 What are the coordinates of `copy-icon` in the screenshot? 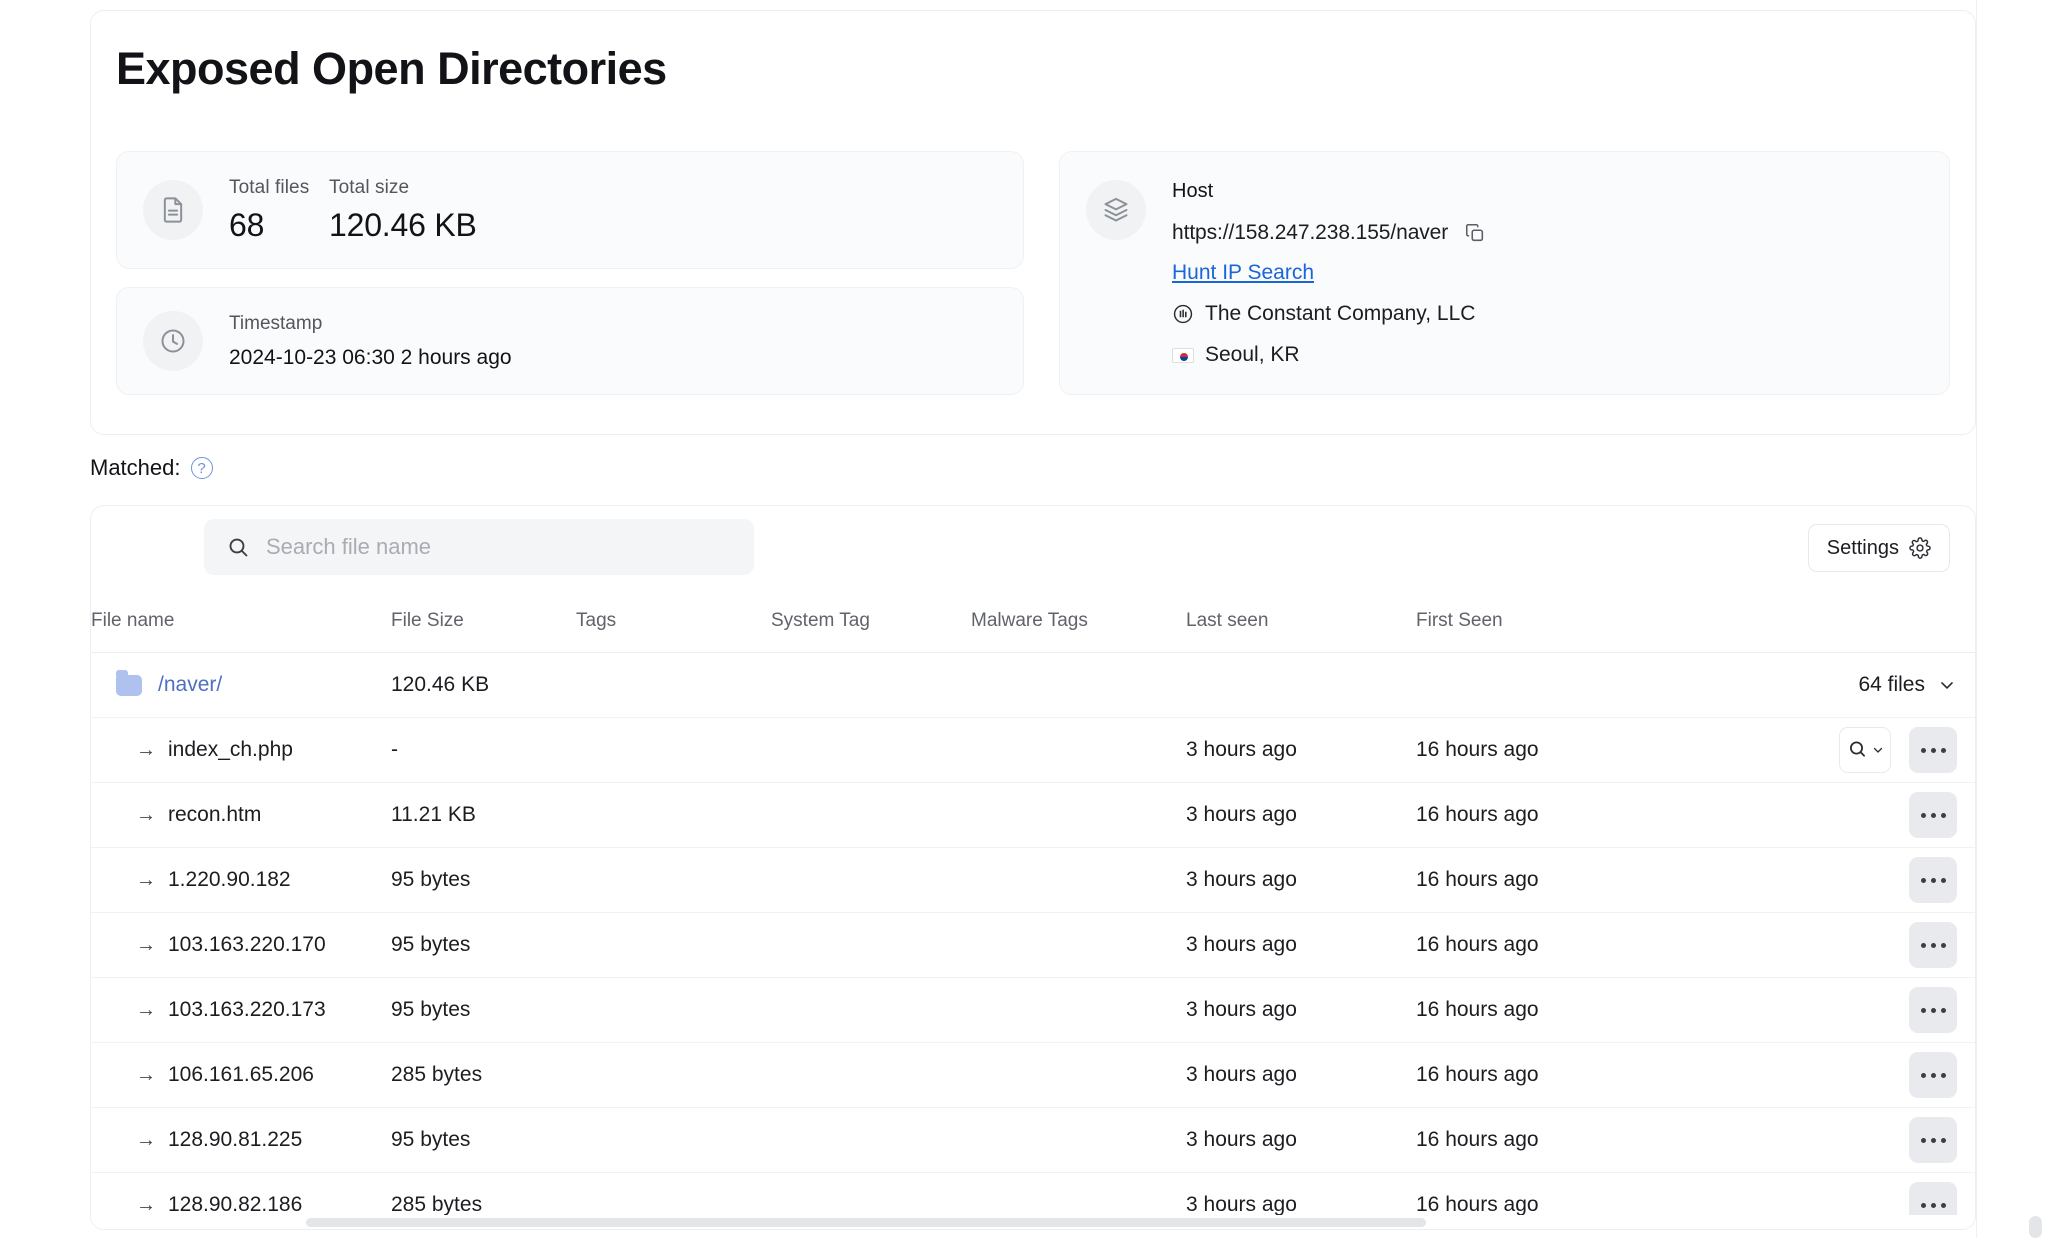 It's located at (1475, 233).